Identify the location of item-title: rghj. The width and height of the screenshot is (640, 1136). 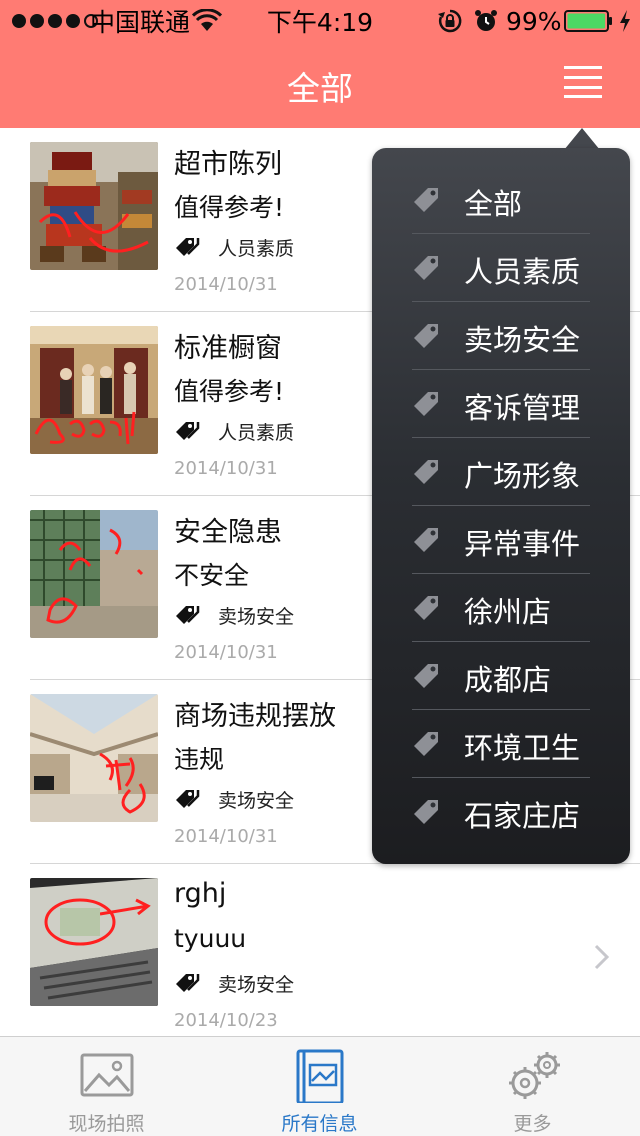
(200, 893).